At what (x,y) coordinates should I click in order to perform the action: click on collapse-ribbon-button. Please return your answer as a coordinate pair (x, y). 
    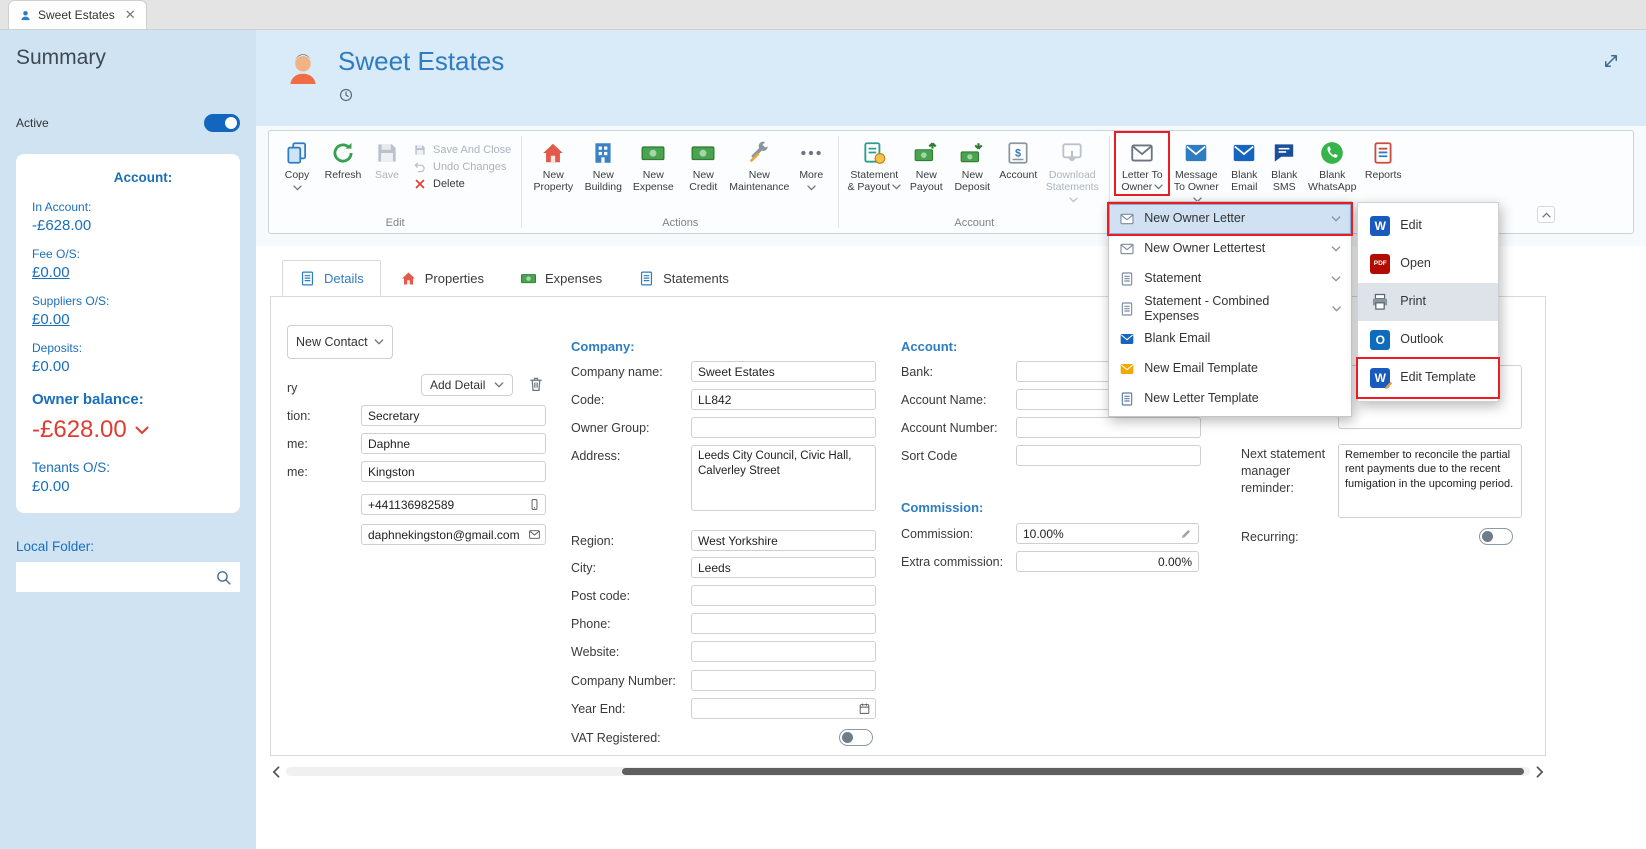
    Looking at the image, I should click on (1546, 214).